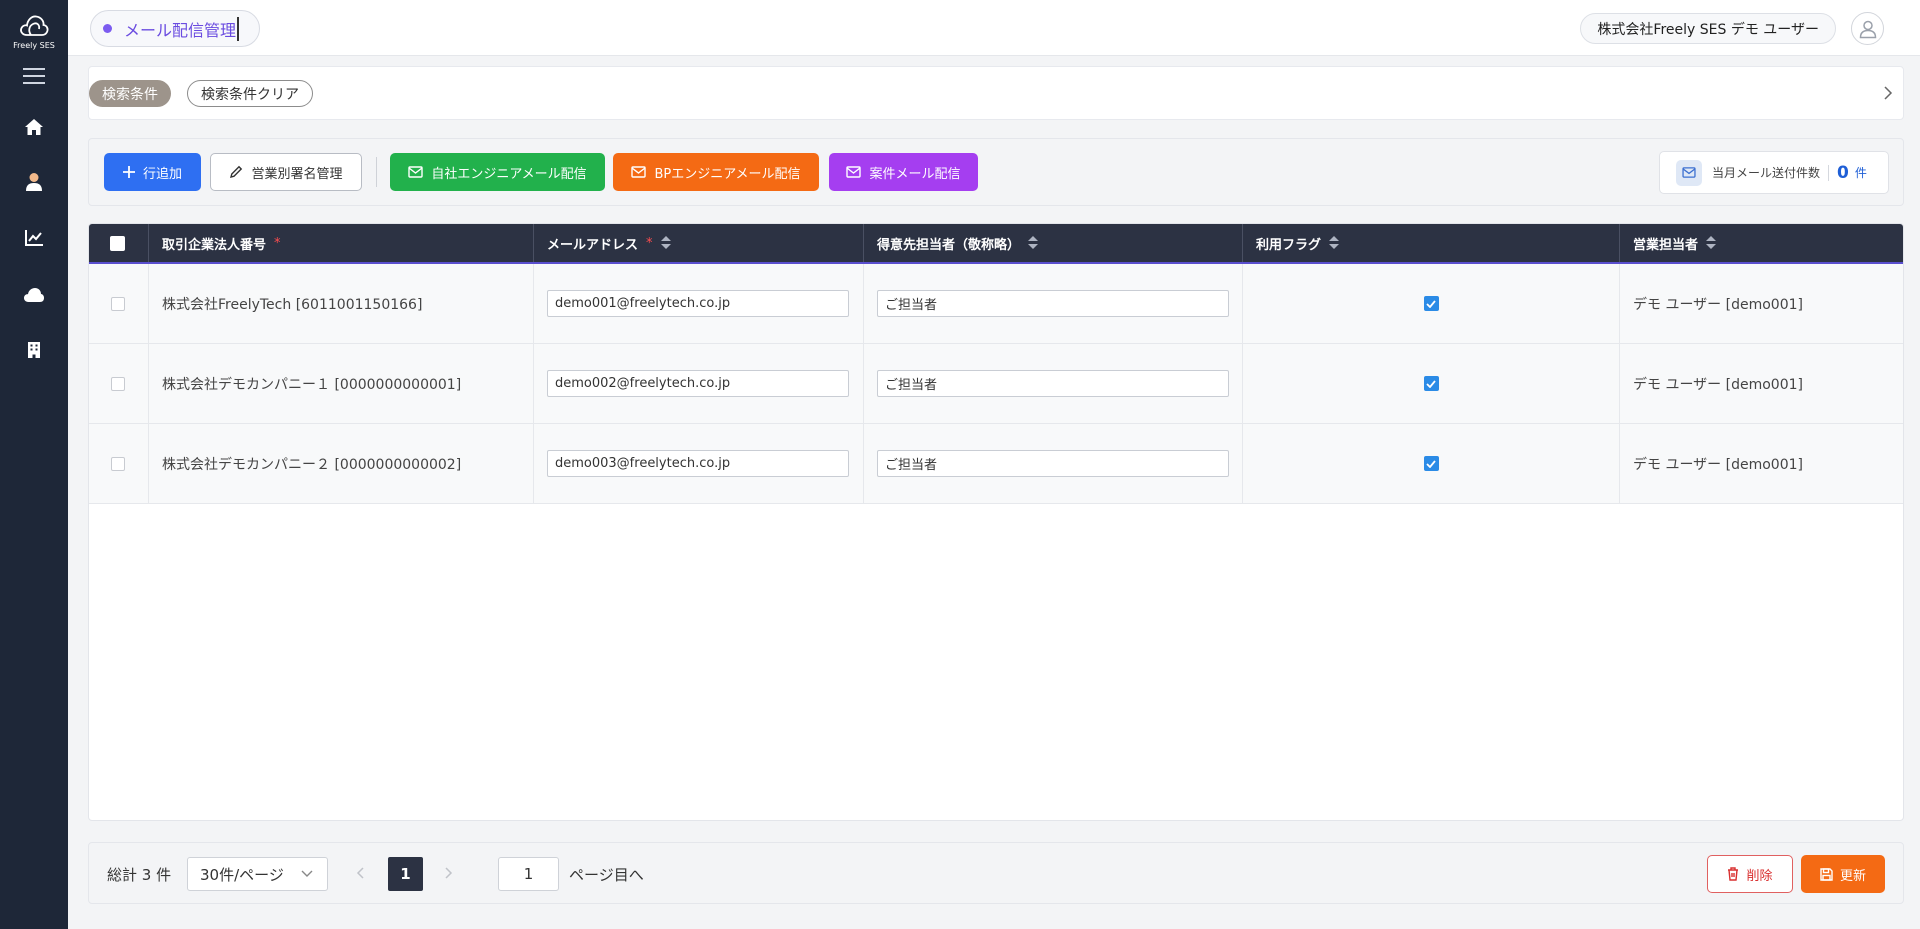 The height and width of the screenshot is (929, 1920). Describe the element at coordinates (341, 383) in the screenshot. I see `company-cell: 株式会社デモカンパニー１ [0000000000001]` at that location.